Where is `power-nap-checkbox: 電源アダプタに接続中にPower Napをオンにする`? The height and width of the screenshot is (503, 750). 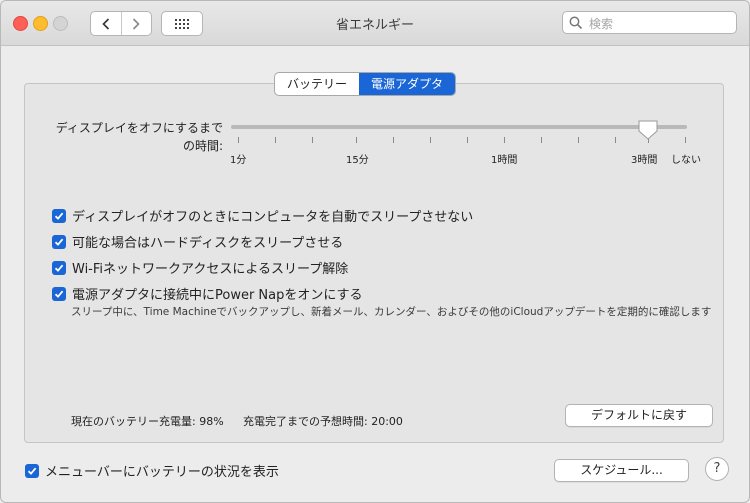
power-nap-checkbox: 電源アダプタに接続中にPower Napをオンにする is located at coordinates (207, 293).